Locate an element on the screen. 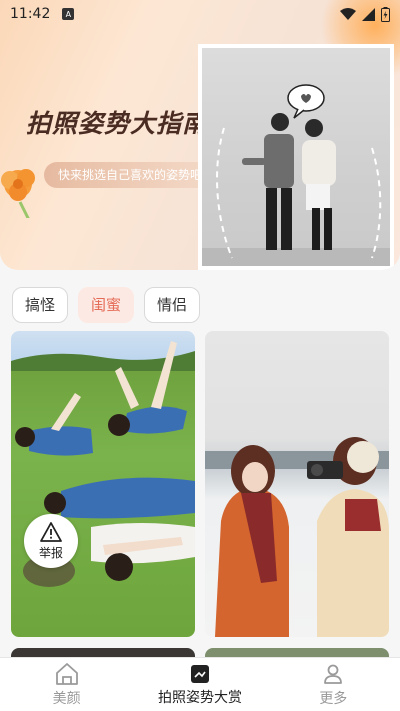 The width and height of the screenshot is (400, 711). nav-poses-label: 拍照姿势大赏 is located at coordinates (199, 697).